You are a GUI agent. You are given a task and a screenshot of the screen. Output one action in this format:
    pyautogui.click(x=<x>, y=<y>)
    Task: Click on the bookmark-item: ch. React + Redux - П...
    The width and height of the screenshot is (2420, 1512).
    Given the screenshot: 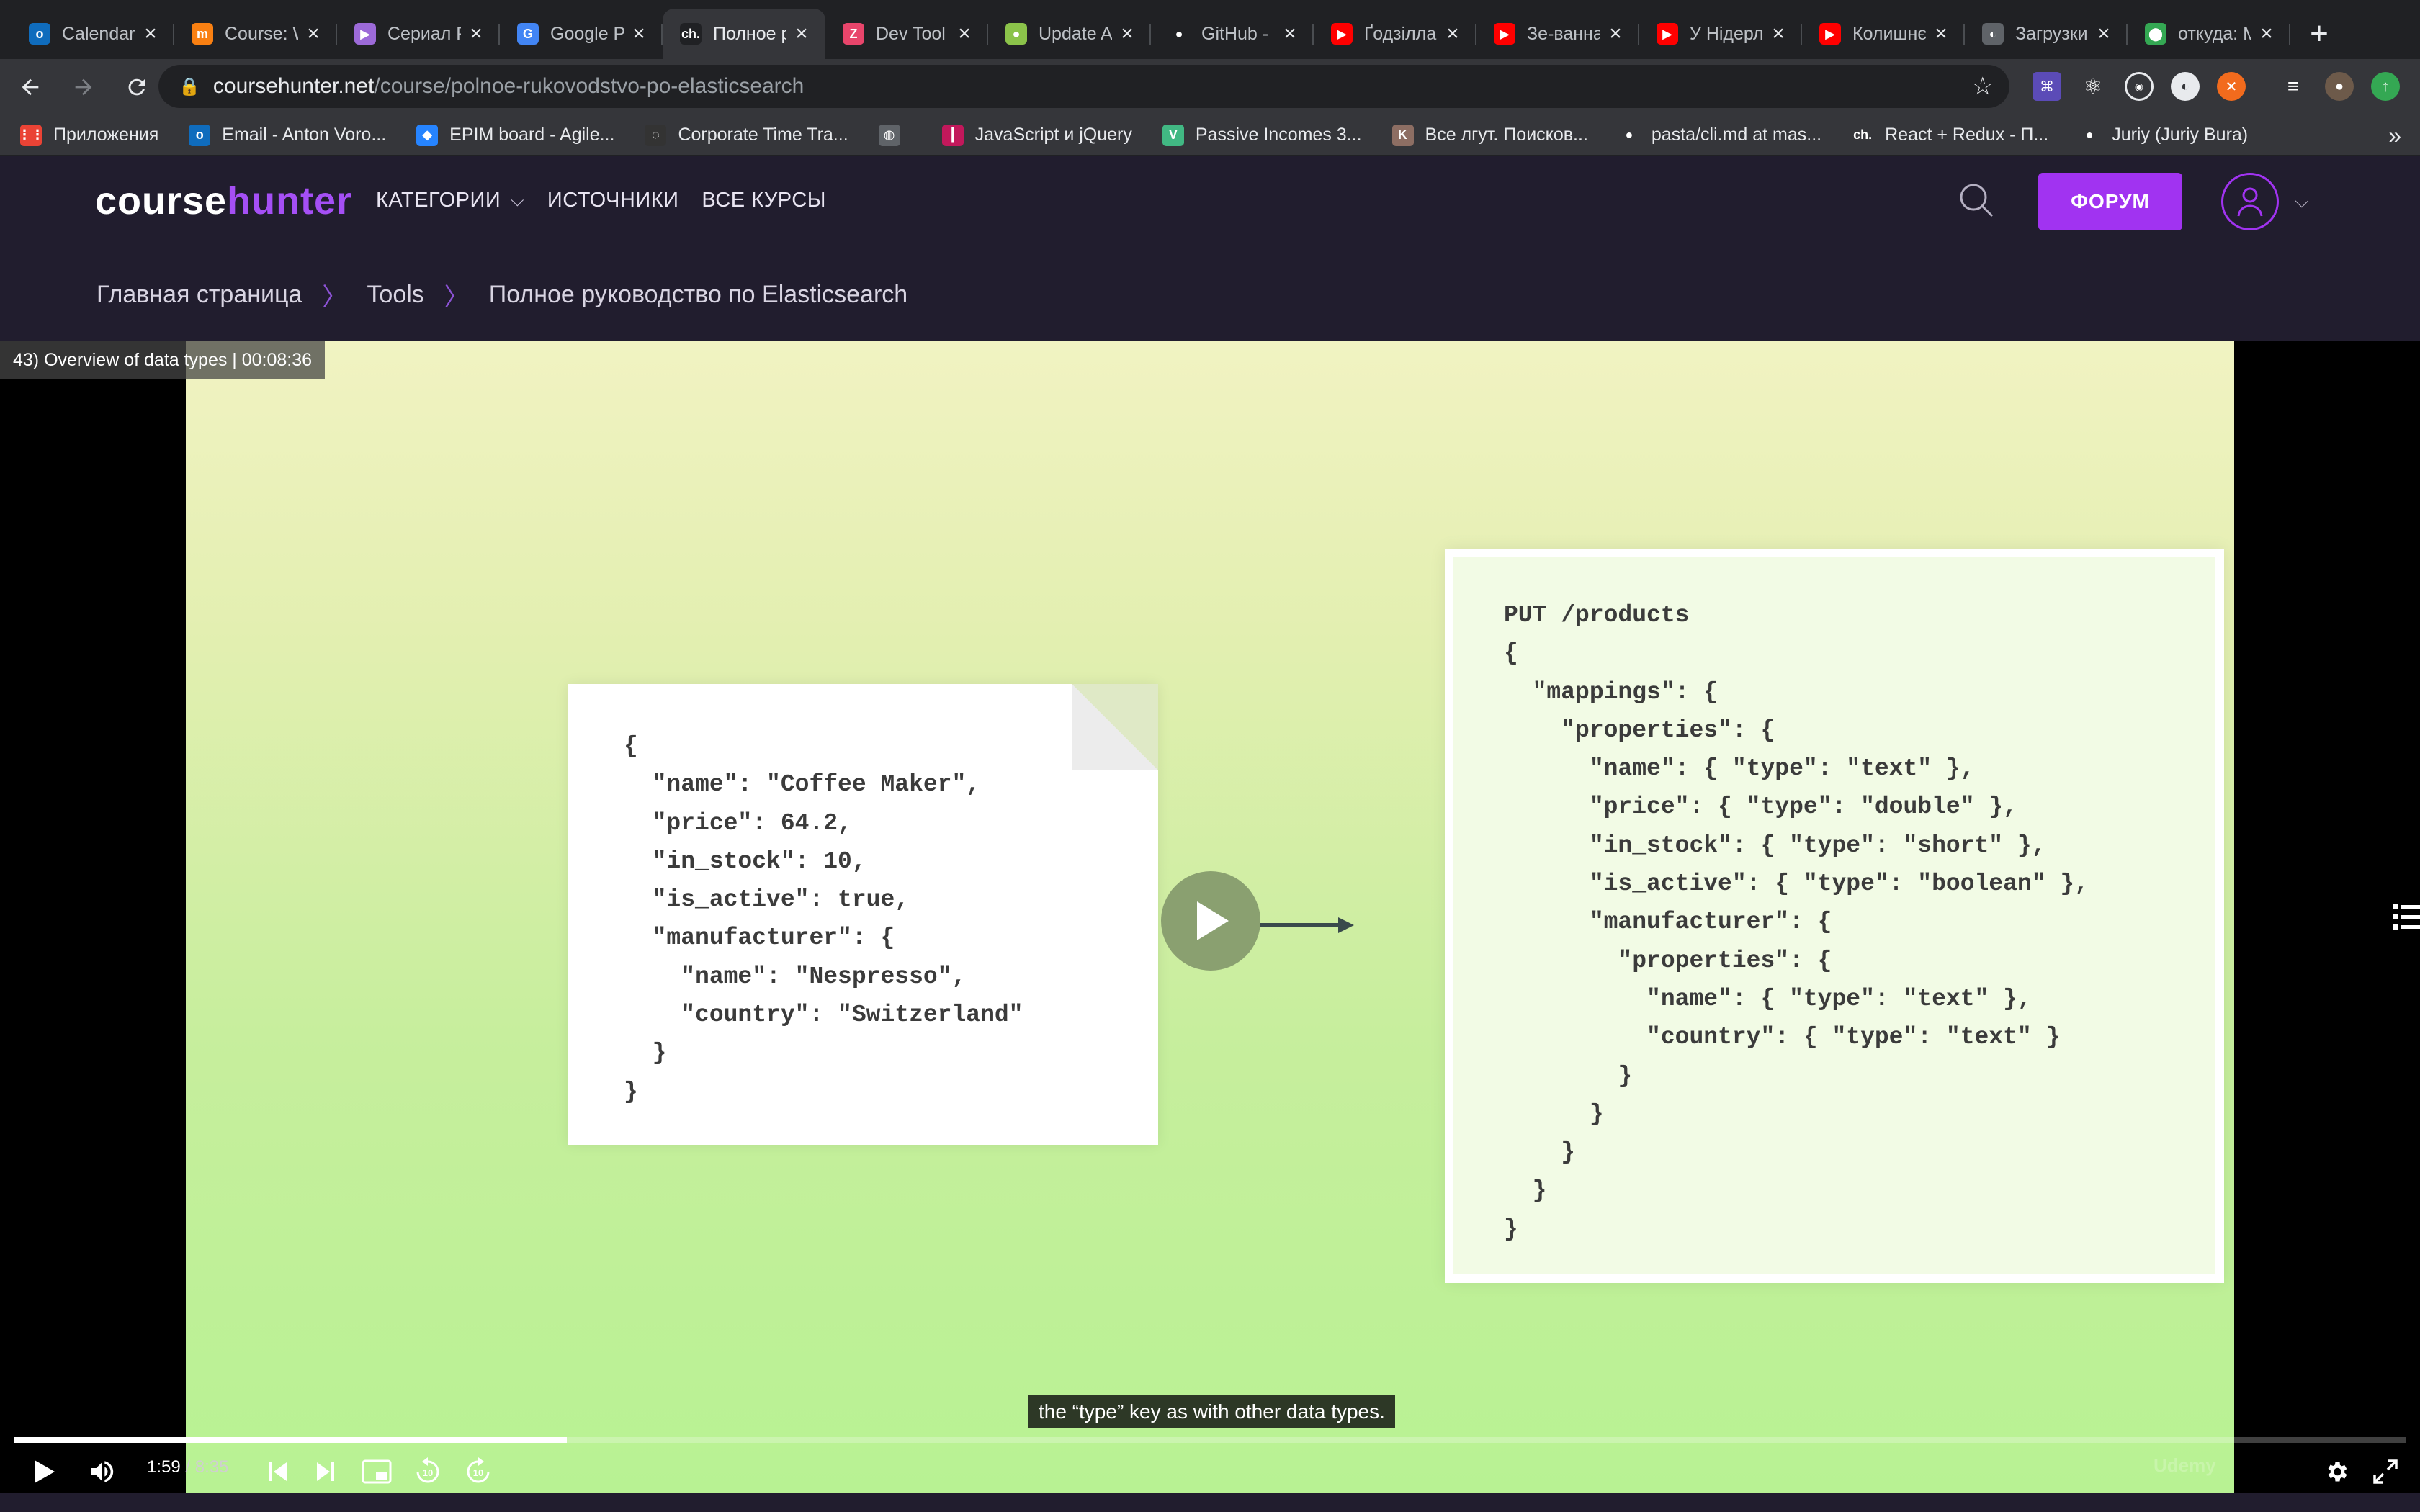 What is the action you would take?
    pyautogui.click(x=1950, y=135)
    